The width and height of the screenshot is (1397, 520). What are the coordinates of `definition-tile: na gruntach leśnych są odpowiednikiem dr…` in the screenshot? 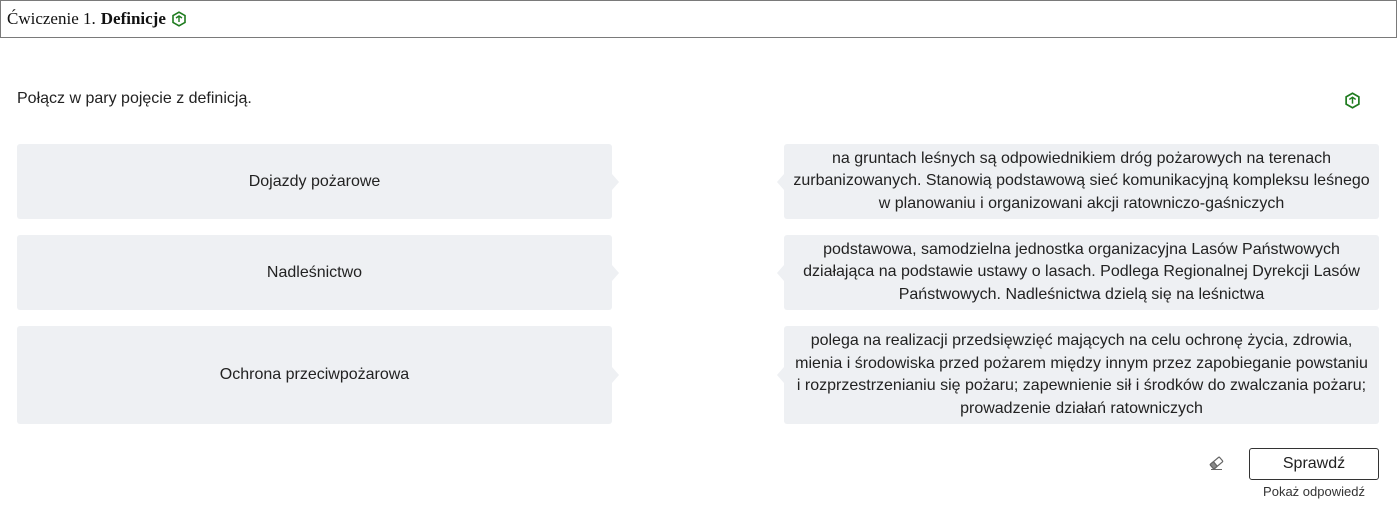 It's located at (1078, 181).